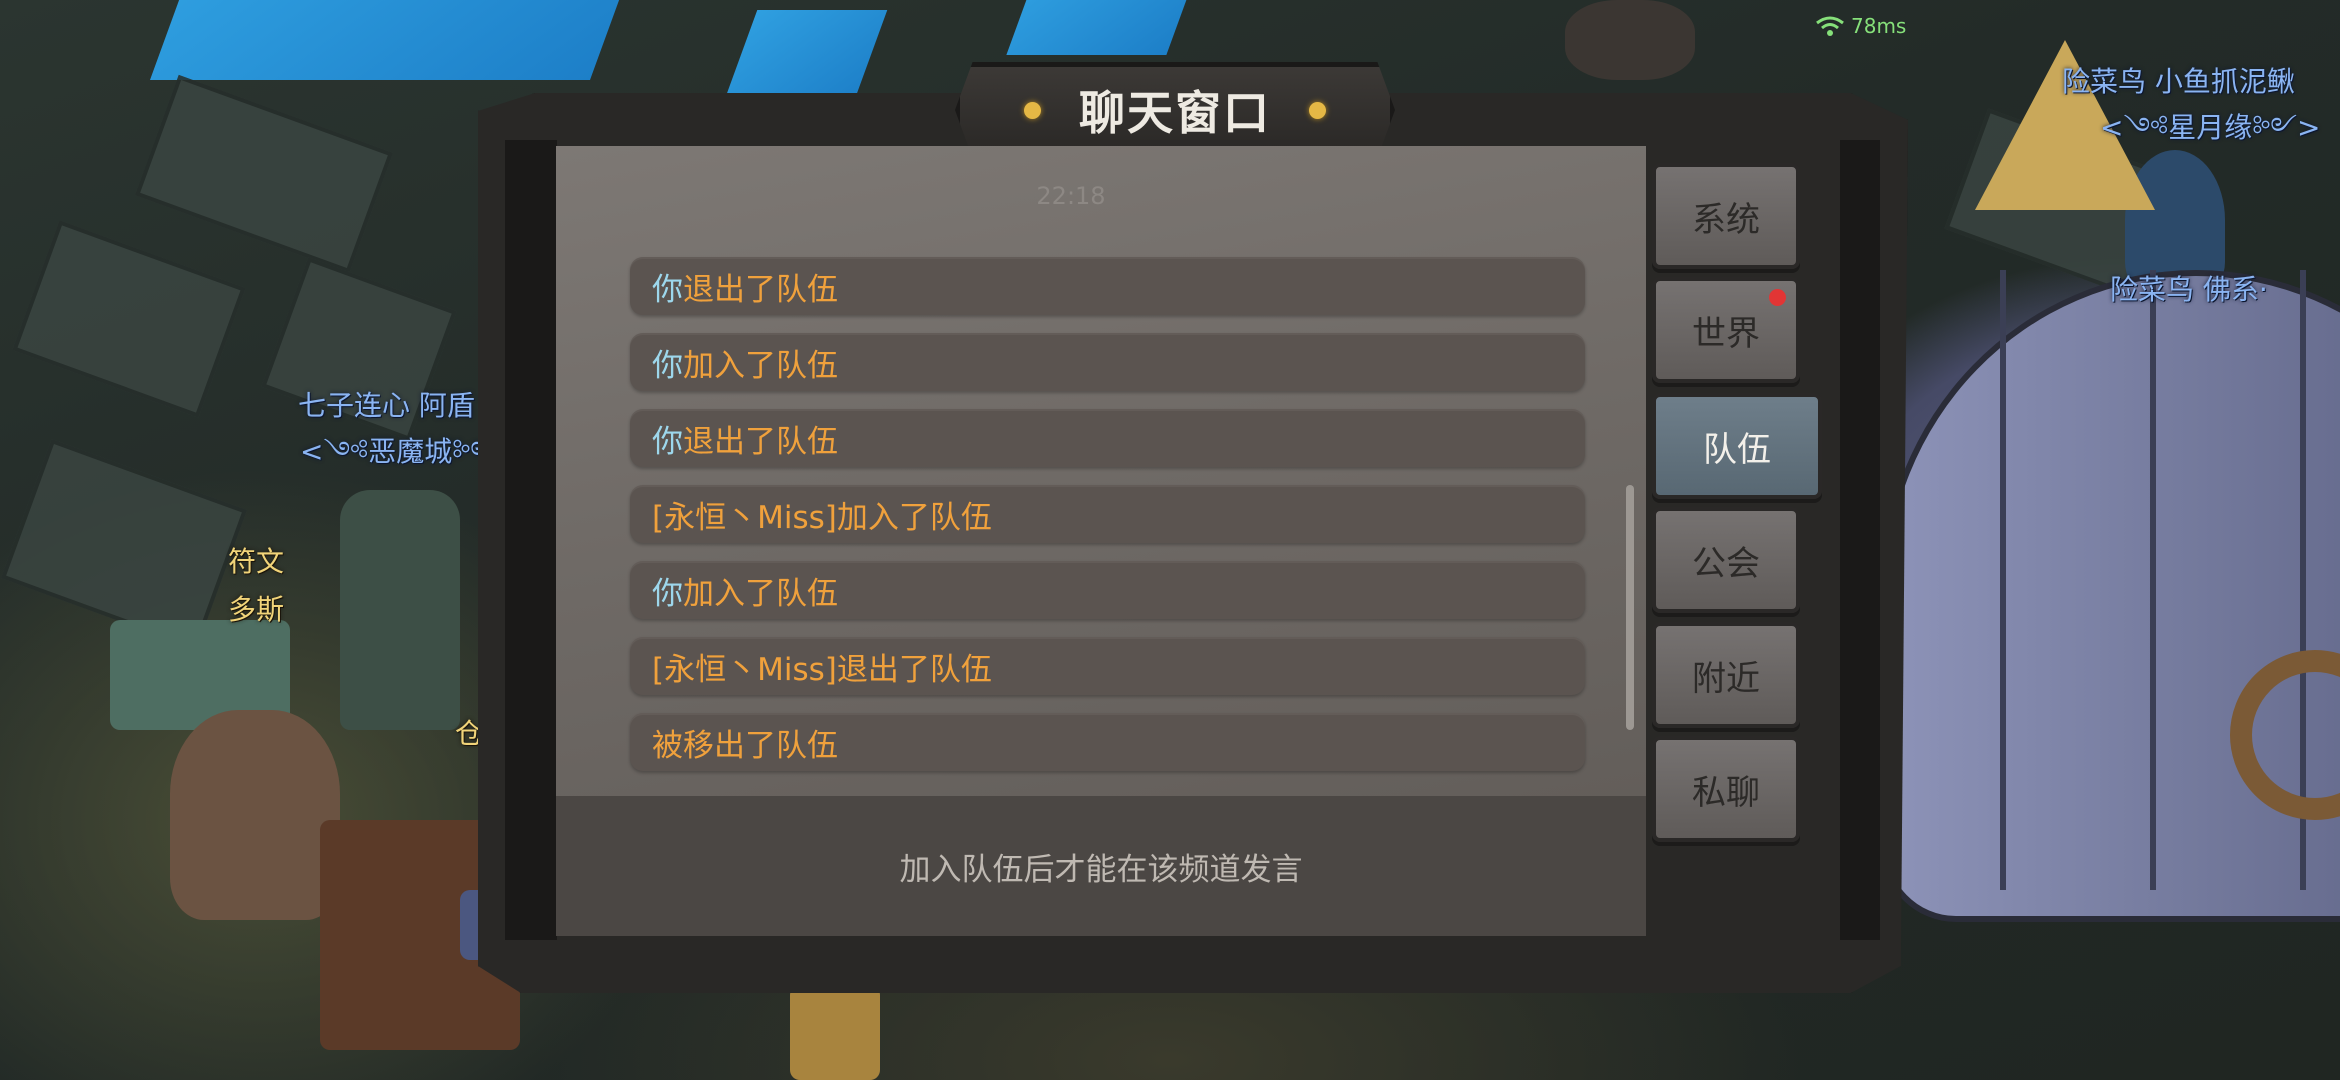  What do you see at coordinates (745, 745) in the screenshot?
I see `message-action: 被移出了队伍` at bounding box center [745, 745].